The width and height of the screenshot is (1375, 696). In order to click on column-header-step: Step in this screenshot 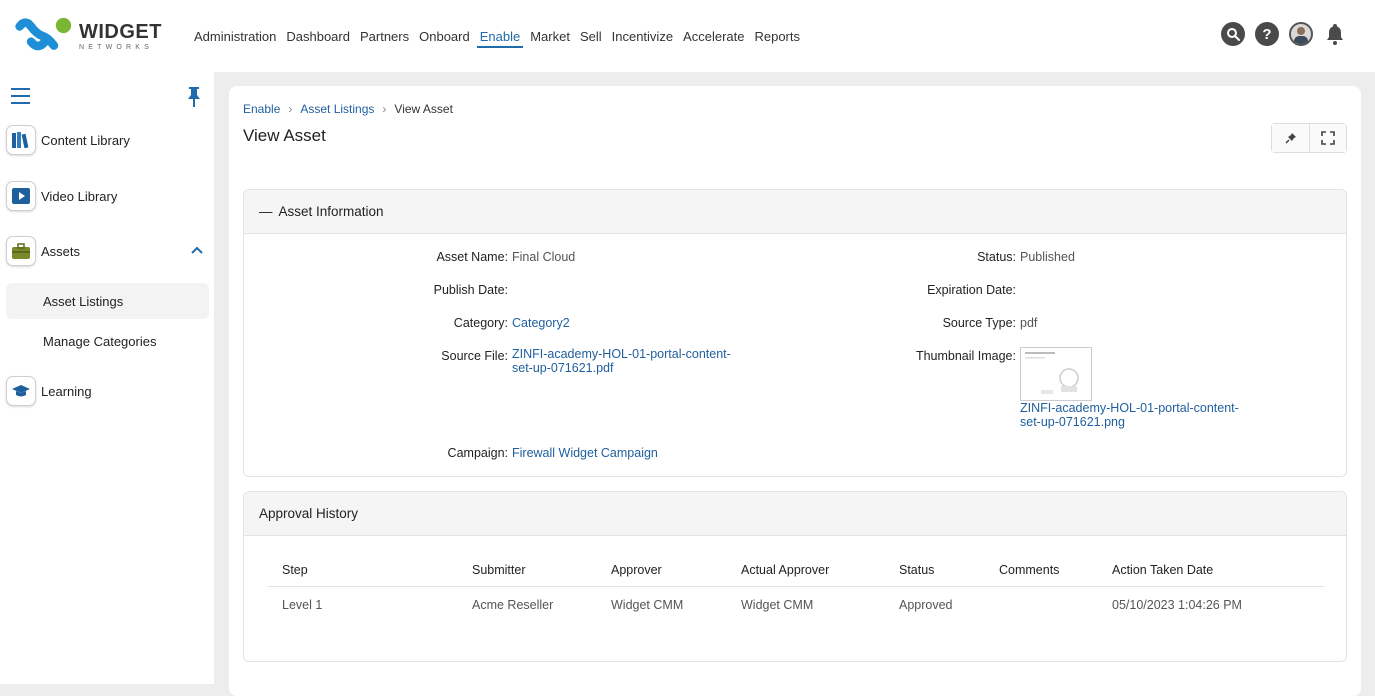, I will do `click(363, 570)`.